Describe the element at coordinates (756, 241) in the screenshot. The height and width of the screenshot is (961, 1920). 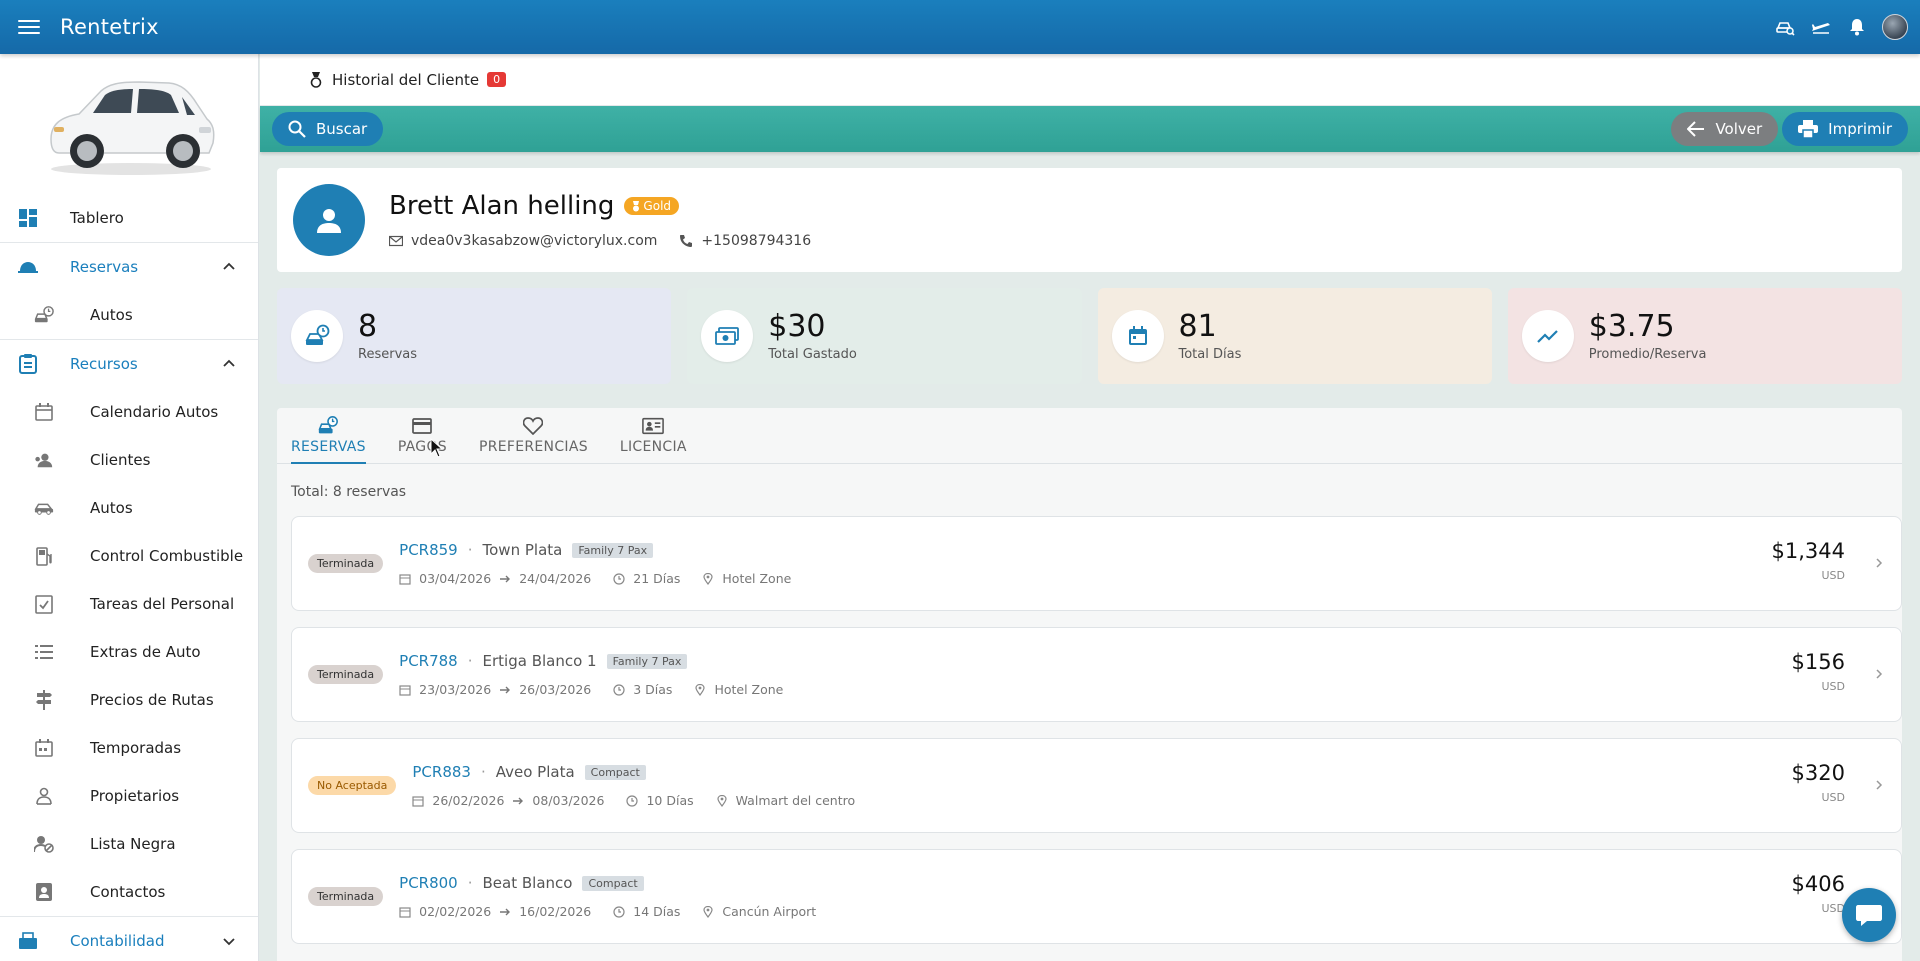
I see `customer-phone: +15098794316` at that location.